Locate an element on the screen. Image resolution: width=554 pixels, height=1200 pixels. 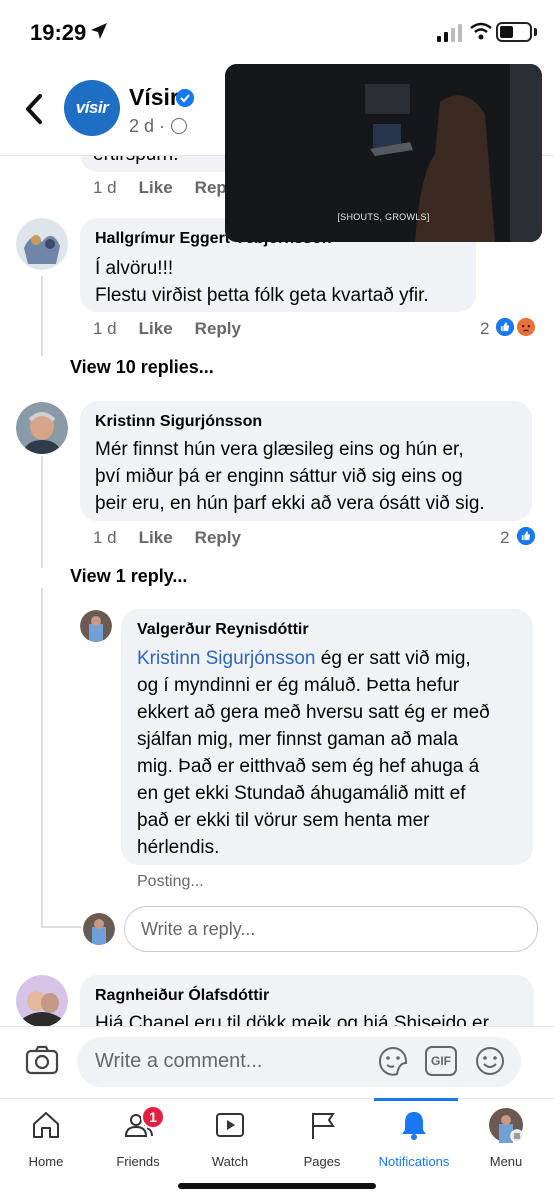
tab-notifications: Notifications is located at coordinates (414, 1140).